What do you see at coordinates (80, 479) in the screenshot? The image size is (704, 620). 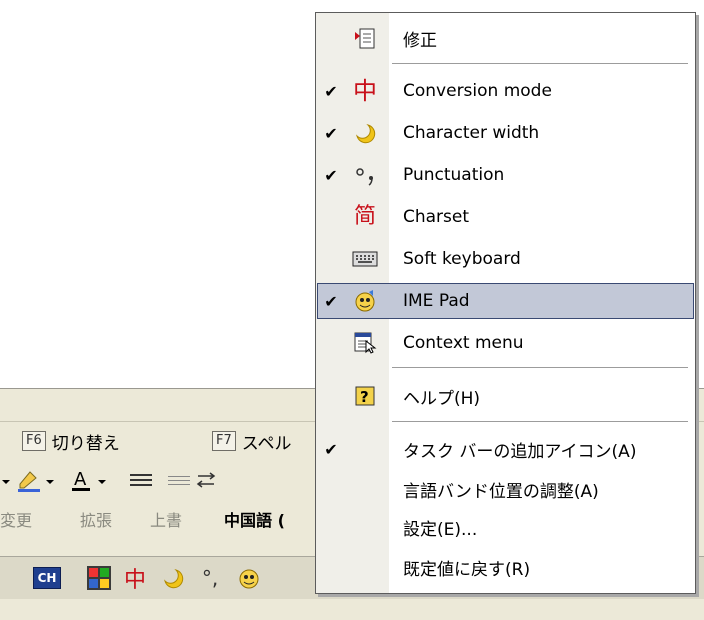 I see `svg-text: A` at bounding box center [80, 479].